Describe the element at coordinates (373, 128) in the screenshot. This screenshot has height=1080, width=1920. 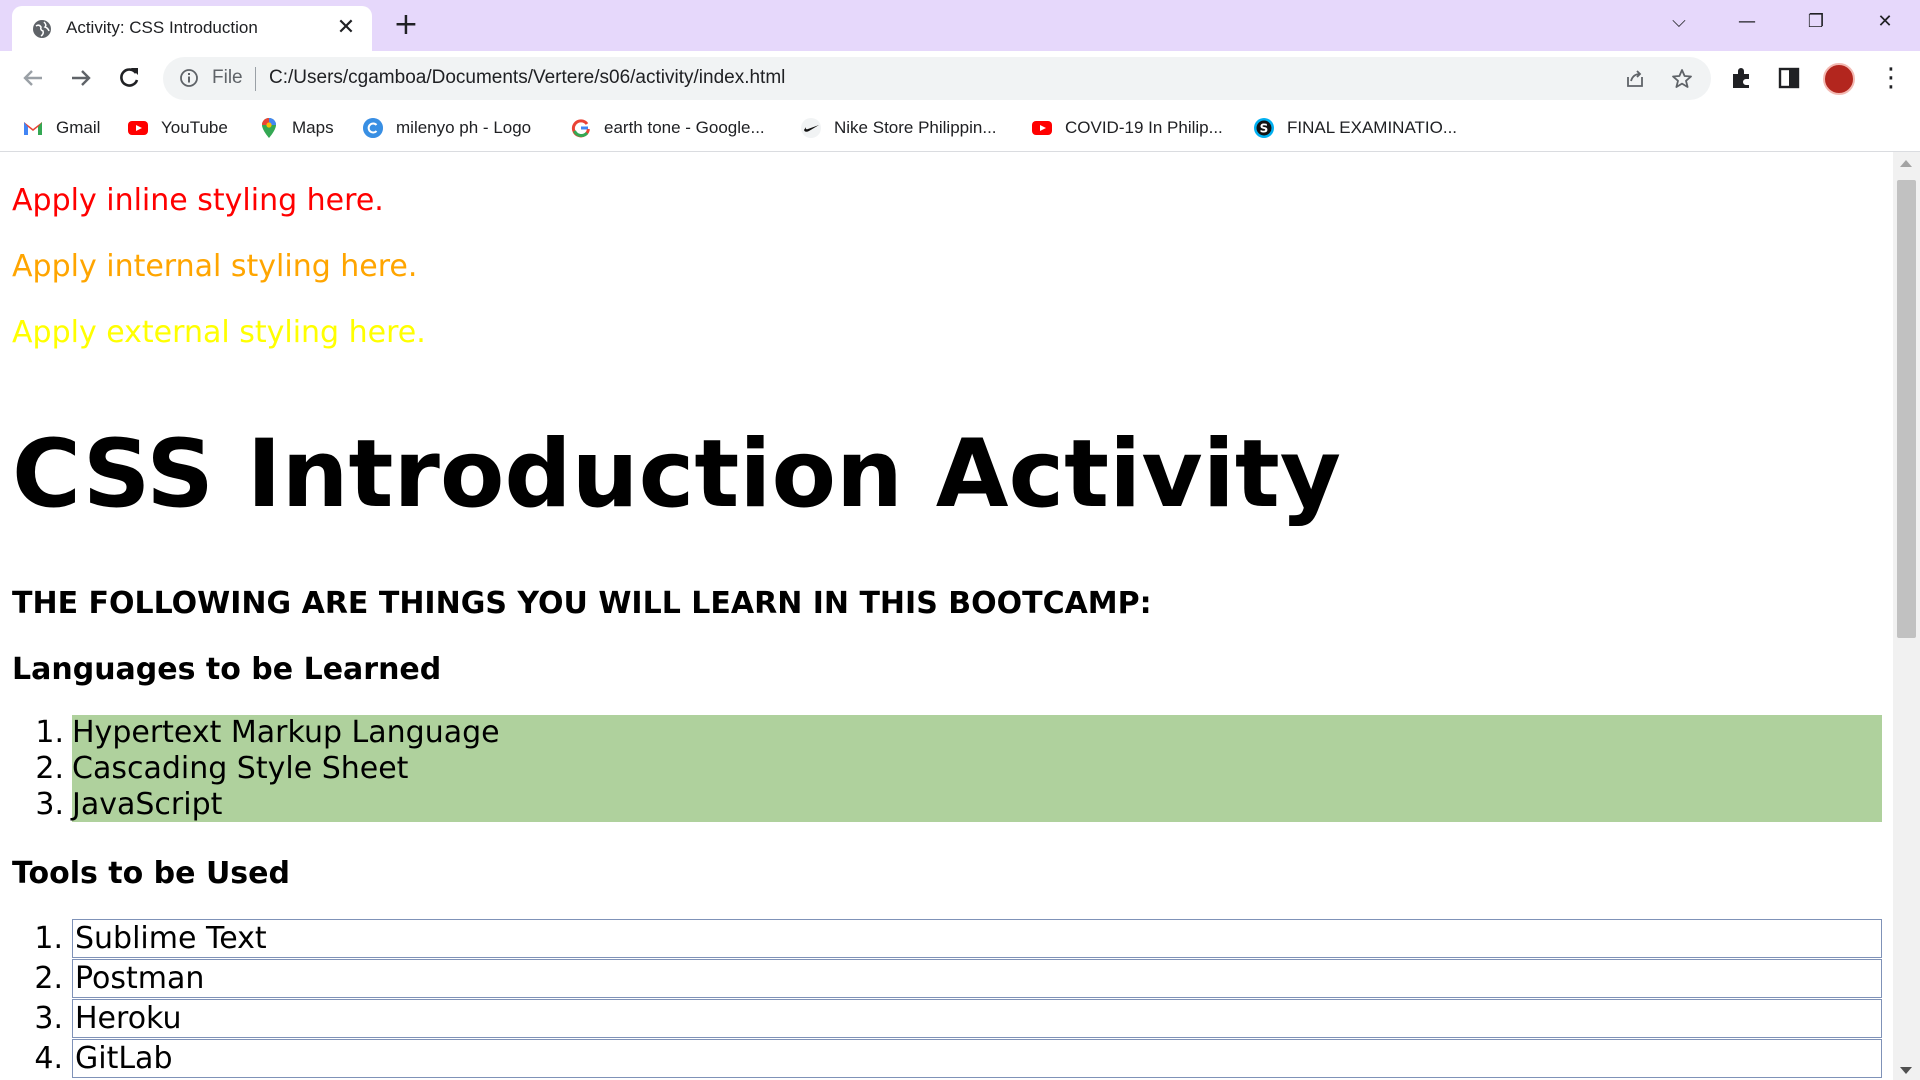
I see `canva-icon` at that location.